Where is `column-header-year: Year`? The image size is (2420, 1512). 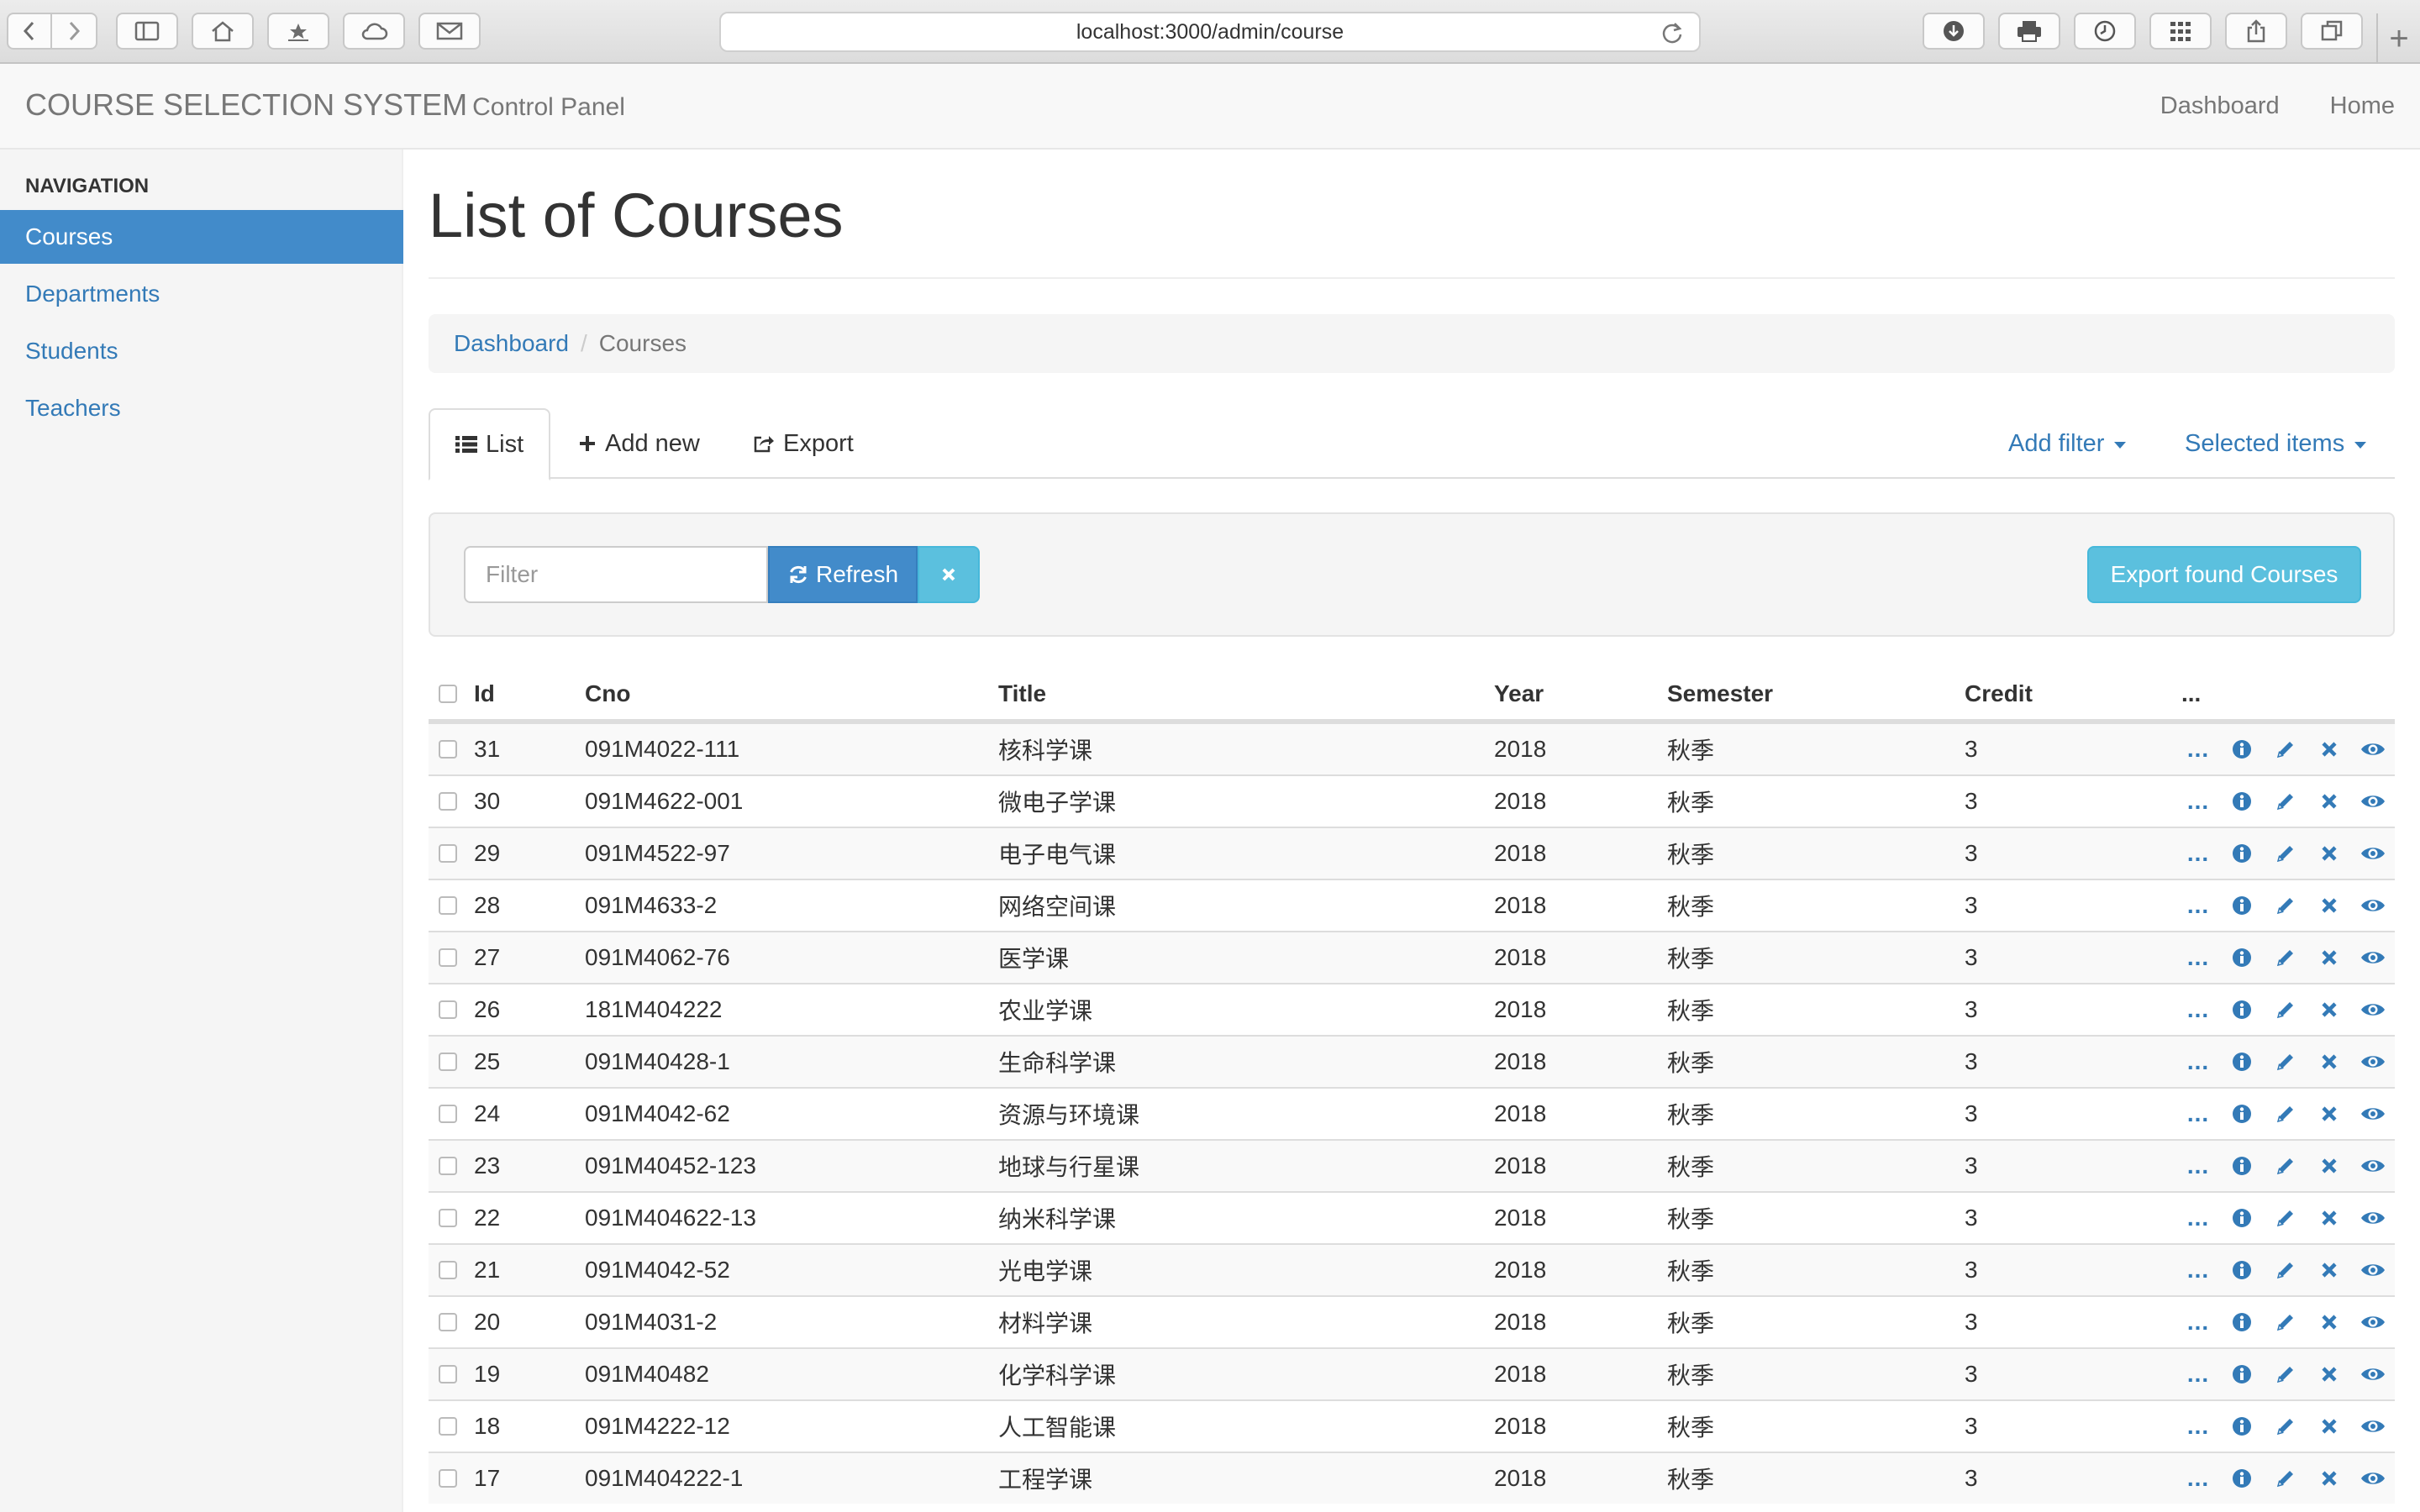 column-header-year: Year is located at coordinates (1519, 694).